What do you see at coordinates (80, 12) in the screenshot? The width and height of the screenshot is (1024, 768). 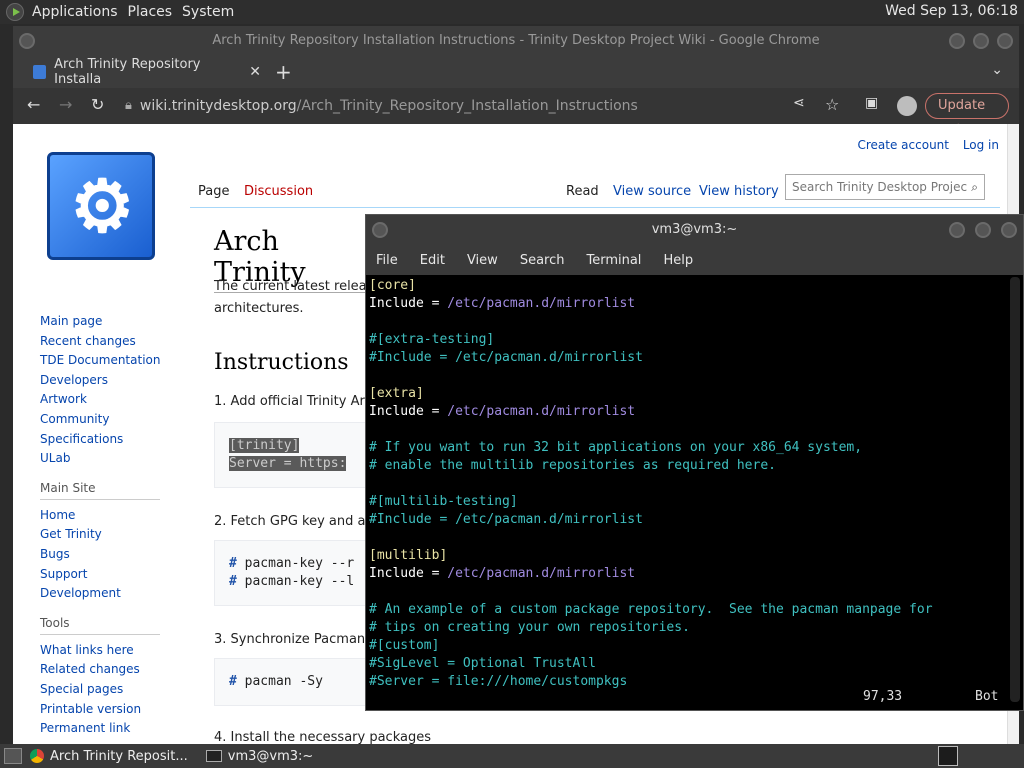 I see `applications-menu: Applications` at bounding box center [80, 12].